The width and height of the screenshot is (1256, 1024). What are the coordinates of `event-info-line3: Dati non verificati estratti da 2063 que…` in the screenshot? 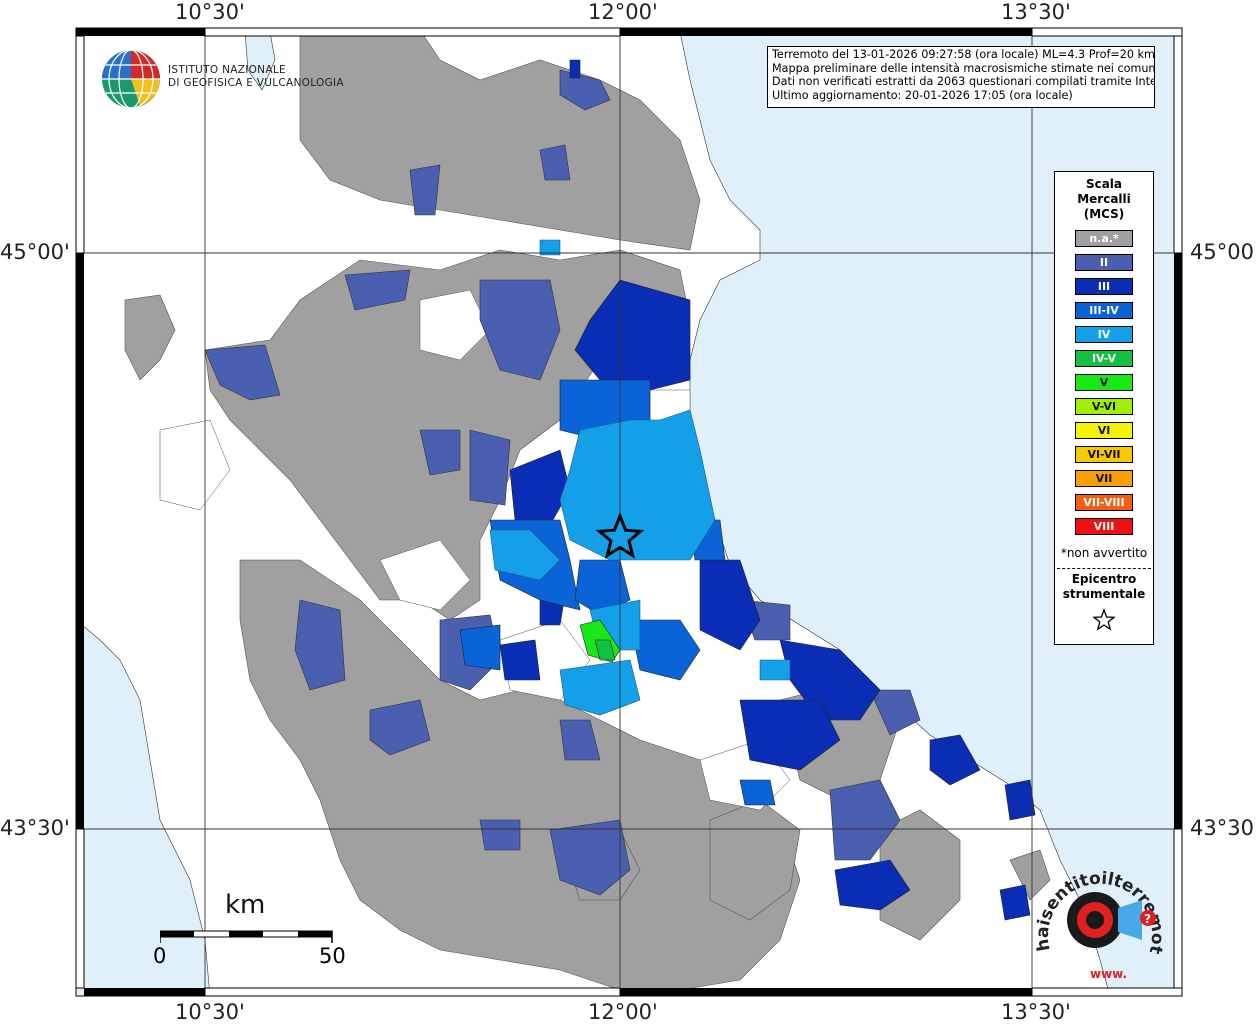 It's located at (963, 81).